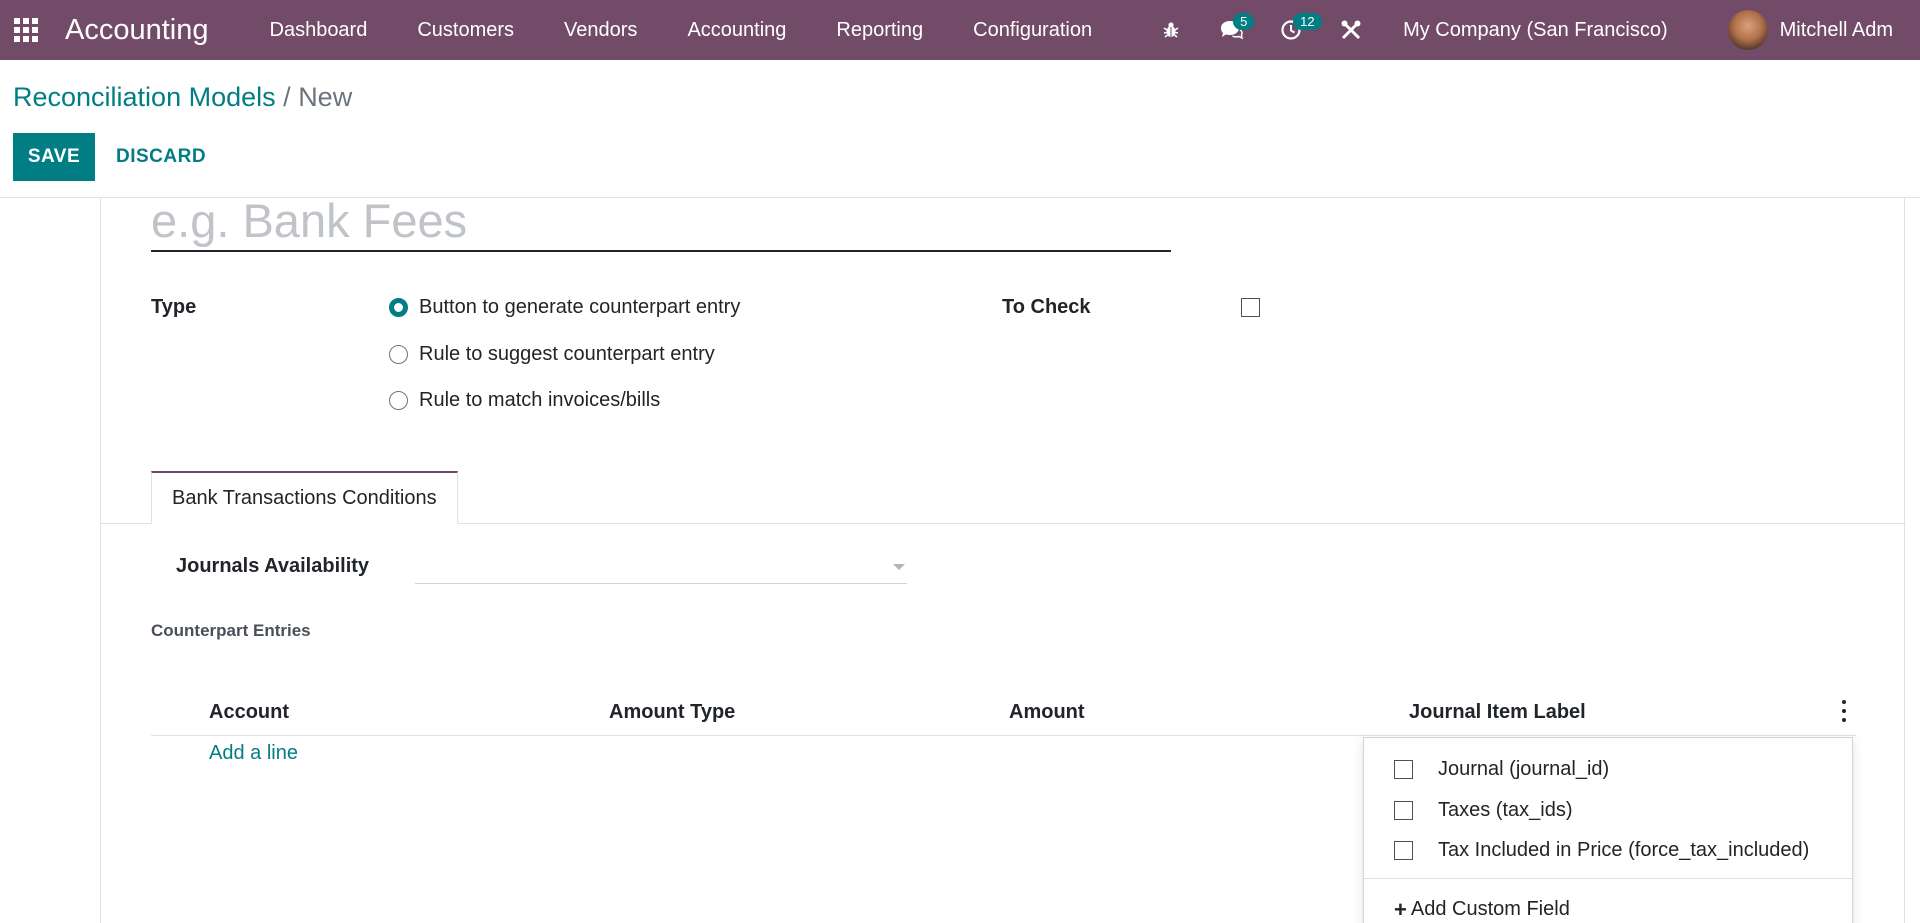 The height and width of the screenshot is (923, 1920). I want to click on radio-checked-icon, so click(398, 307).